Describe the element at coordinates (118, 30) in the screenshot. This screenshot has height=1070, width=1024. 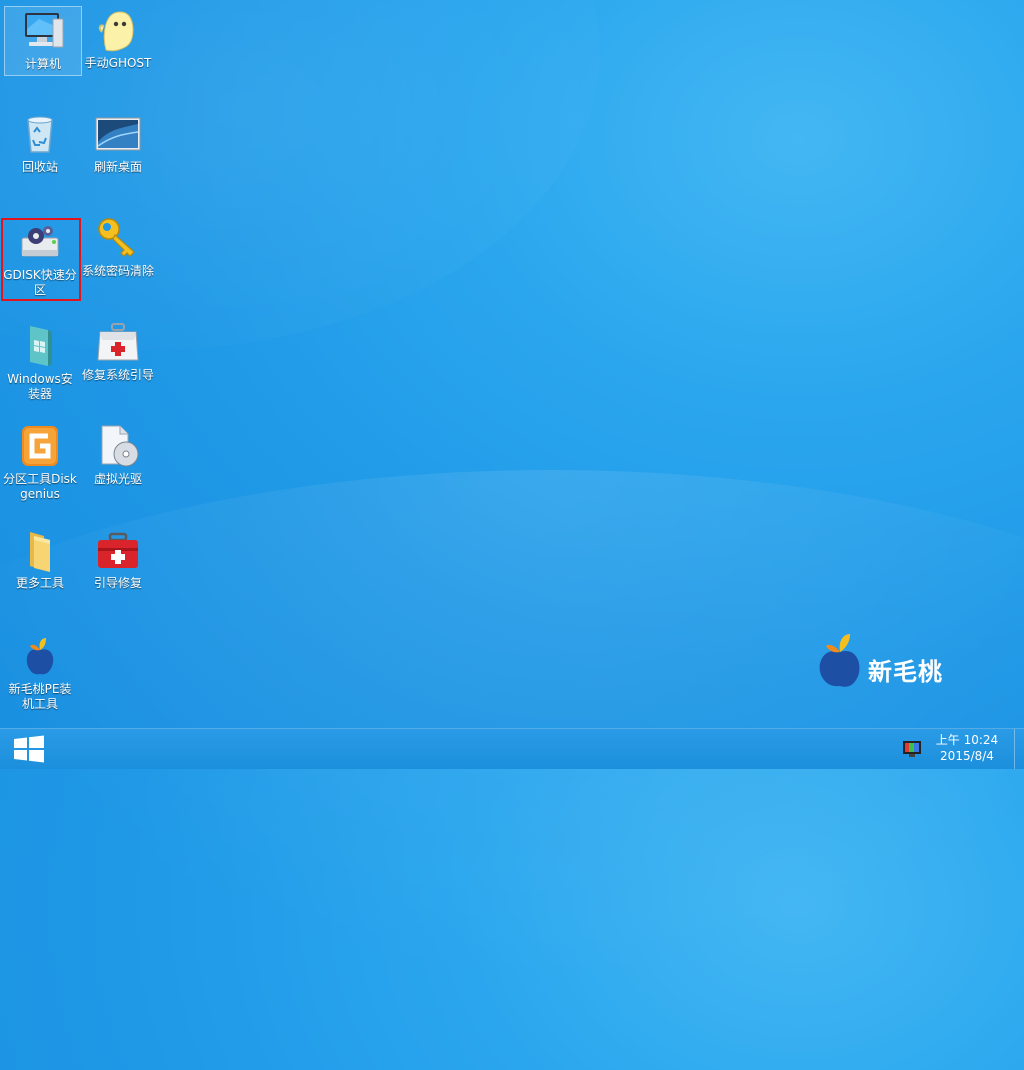
I see `ghost-icon` at that location.